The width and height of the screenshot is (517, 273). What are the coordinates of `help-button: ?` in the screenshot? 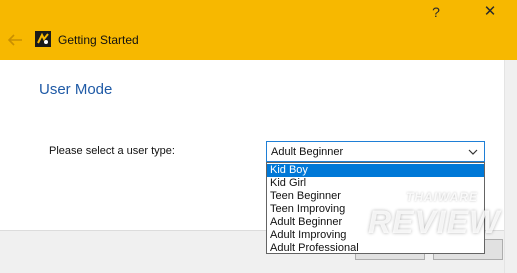 It's located at (436, 12).